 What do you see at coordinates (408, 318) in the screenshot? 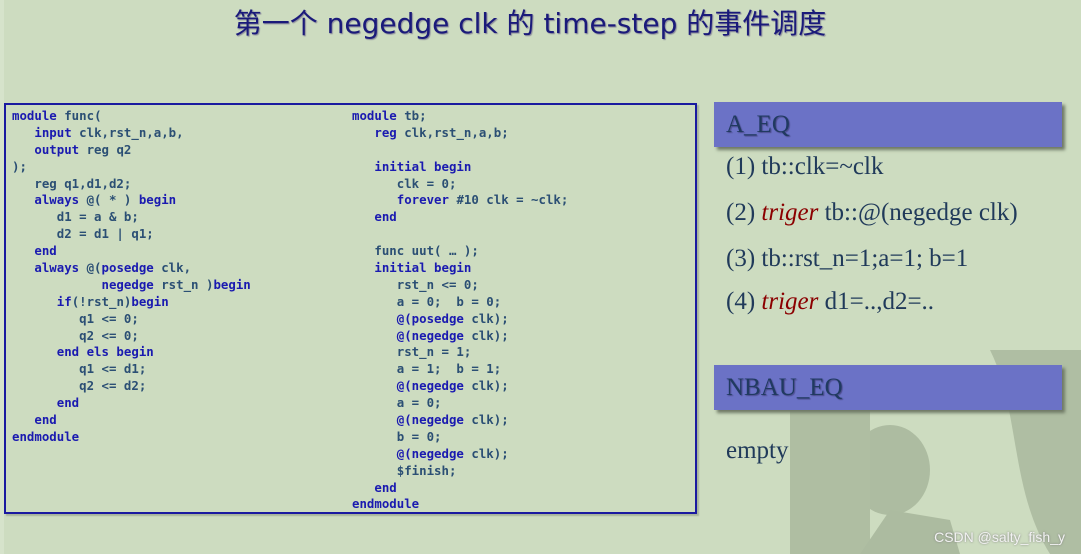
I see `code-keyword: @(posedge` at bounding box center [408, 318].